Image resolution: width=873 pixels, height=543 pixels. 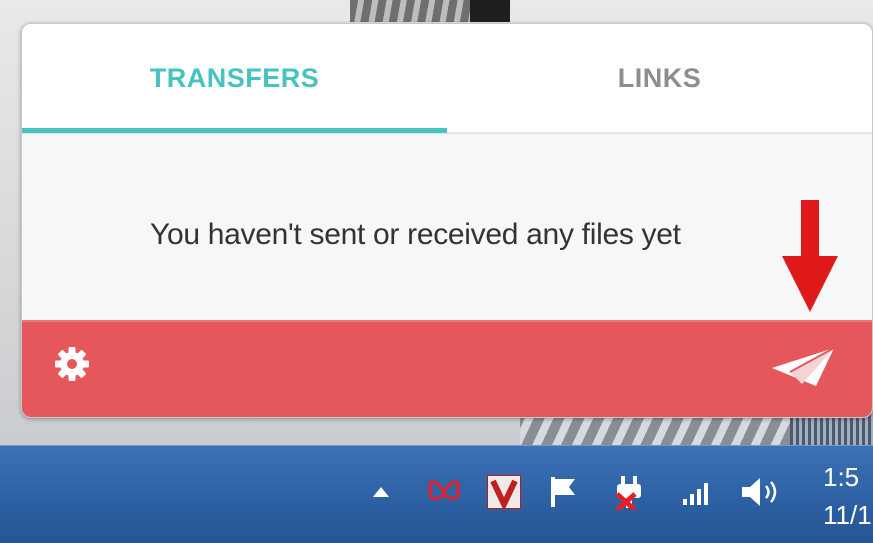 I want to click on show-hidden-icons-arrow-icon, so click(x=381, y=492).